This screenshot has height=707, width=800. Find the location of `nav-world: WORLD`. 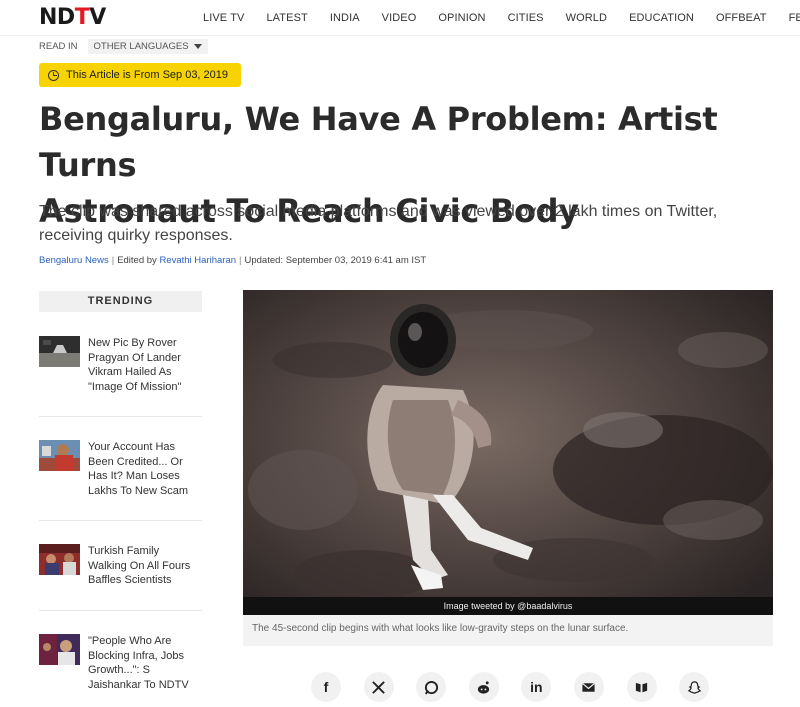

nav-world: WORLD is located at coordinates (586, 18).